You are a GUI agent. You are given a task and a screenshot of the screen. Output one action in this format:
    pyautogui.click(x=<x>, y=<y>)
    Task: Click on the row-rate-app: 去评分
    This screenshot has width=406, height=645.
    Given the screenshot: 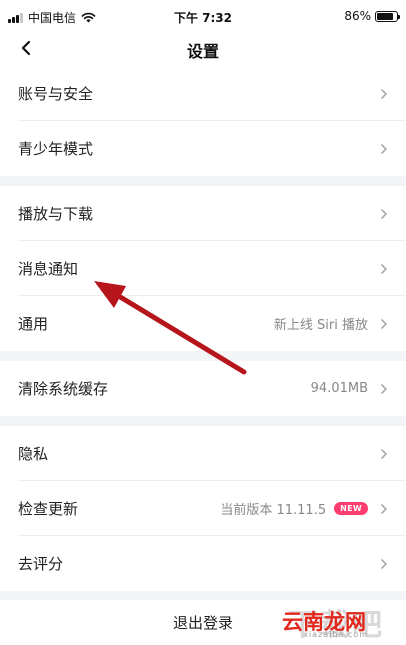 What is the action you would take?
    pyautogui.click(x=203, y=563)
    